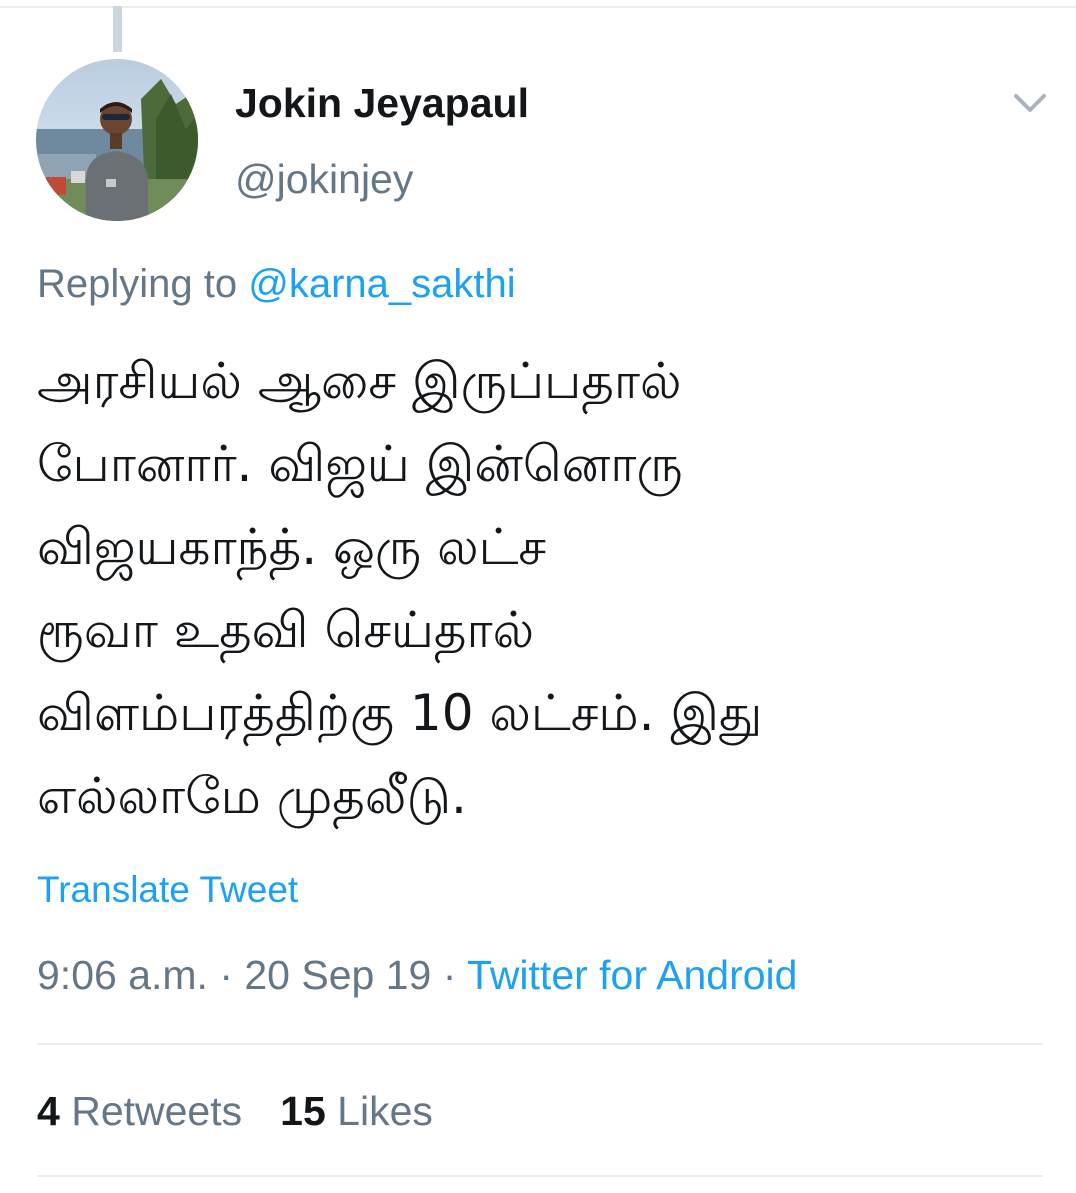  What do you see at coordinates (632, 975) in the screenshot?
I see `tweet-source-link: Twitter for Android` at bounding box center [632, 975].